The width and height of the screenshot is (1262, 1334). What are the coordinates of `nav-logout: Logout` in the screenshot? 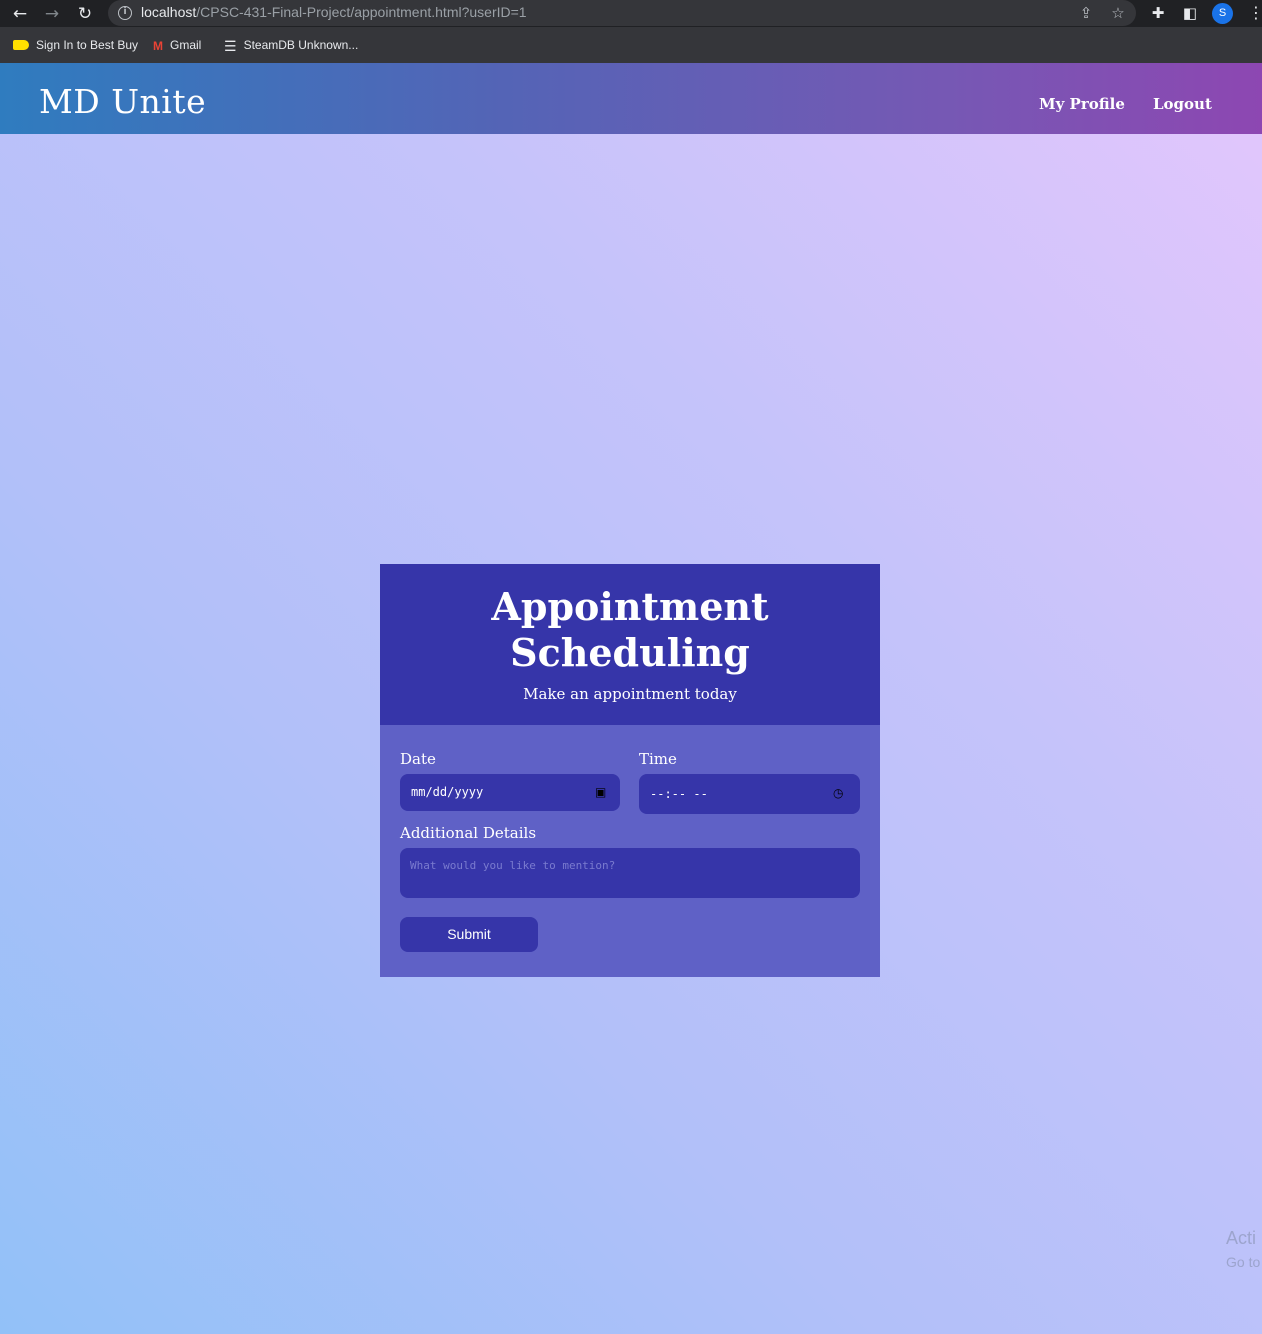 It's located at (1182, 104).